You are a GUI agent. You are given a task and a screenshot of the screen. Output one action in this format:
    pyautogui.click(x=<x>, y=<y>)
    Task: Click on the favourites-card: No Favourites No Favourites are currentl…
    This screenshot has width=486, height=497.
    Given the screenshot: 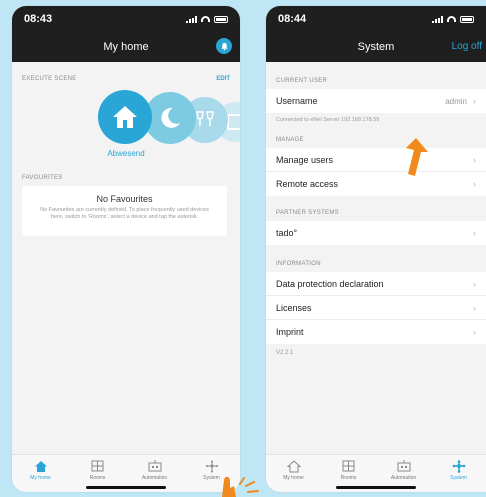 What is the action you would take?
    pyautogui.click(x=124, y=211)
    